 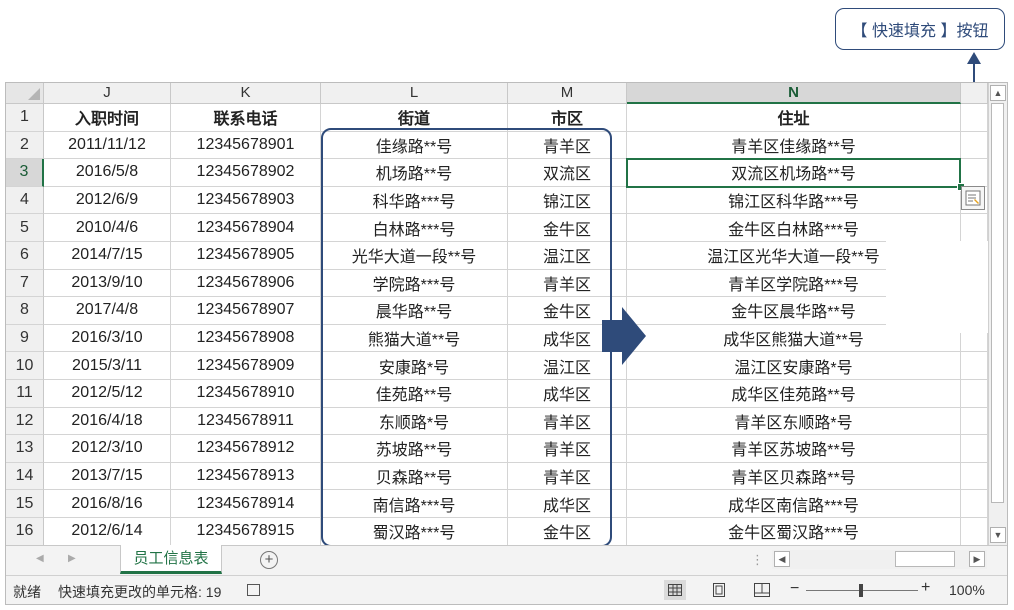 What do you see at coordinates (25, 228) in the screenshot?
I see `row-header-5: 5` at bounding box center [25, 228].